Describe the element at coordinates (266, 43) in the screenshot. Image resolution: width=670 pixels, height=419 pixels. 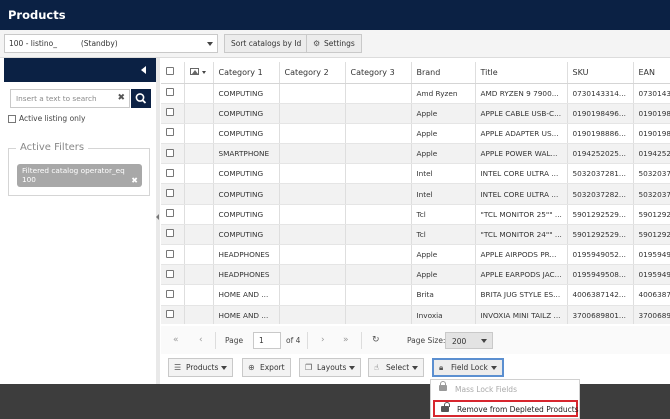
I see `sort-catalogs-button: Sort catalogs by Id` at that location.